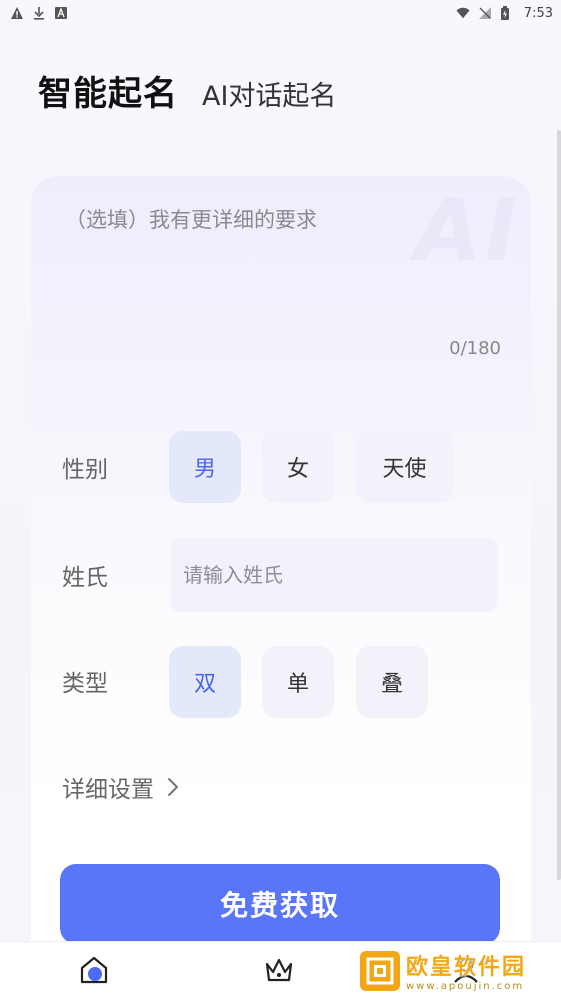 Image resolution: width=561 pixels, height=997 pixels. I want to click on status-left, so click(39, 13).